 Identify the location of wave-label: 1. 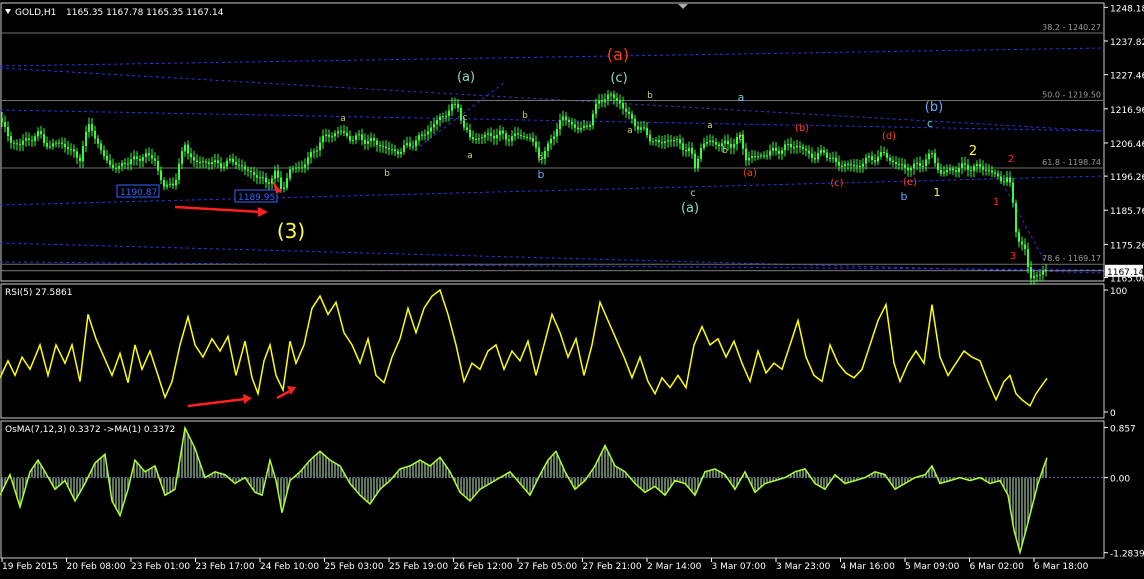
(937, 192).